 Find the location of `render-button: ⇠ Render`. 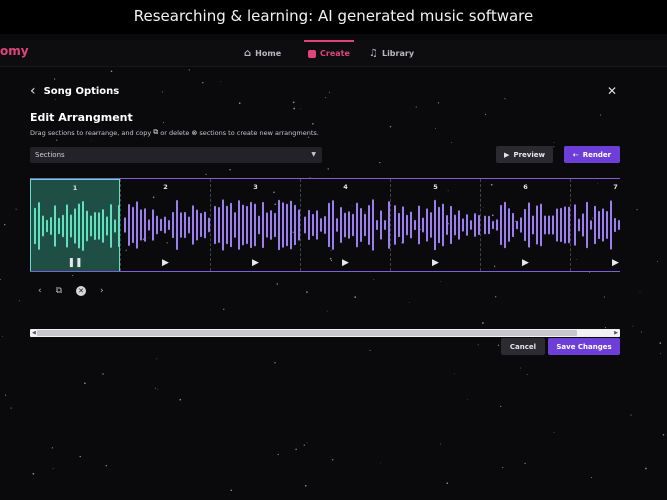

render-button: ⇠ Render is located at coordinates (592, 154).